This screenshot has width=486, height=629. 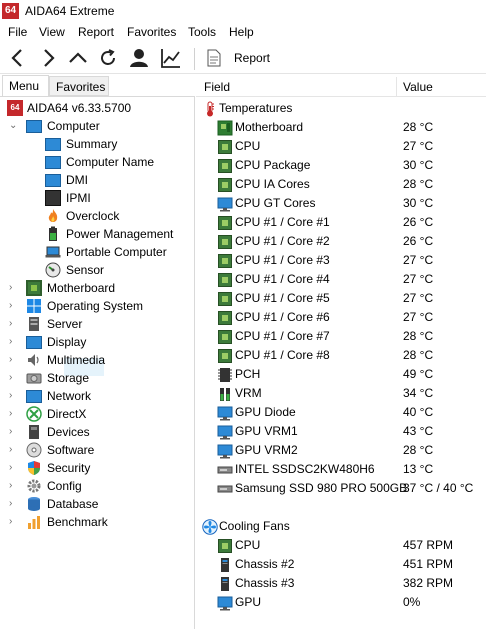 I want to click on sensor-row: INTEL SSDSC2KW480H6 13 °C, so click(x=341, y=469).